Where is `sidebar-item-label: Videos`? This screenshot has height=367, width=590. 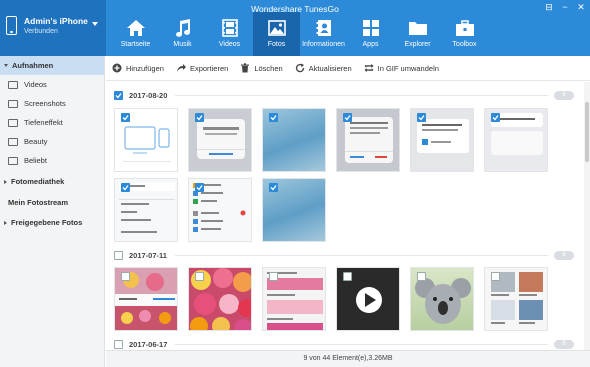 sidebar-item-label: Videos is located at coordinates (35, 84).